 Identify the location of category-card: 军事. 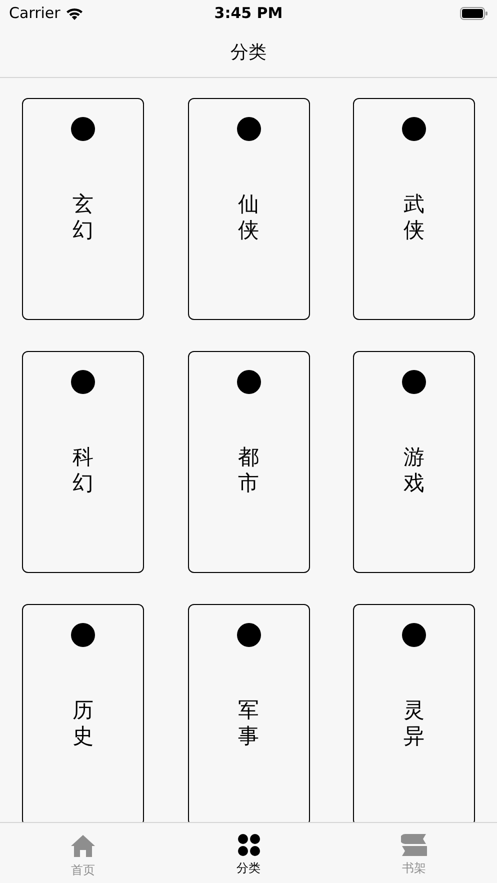
(249, 713).